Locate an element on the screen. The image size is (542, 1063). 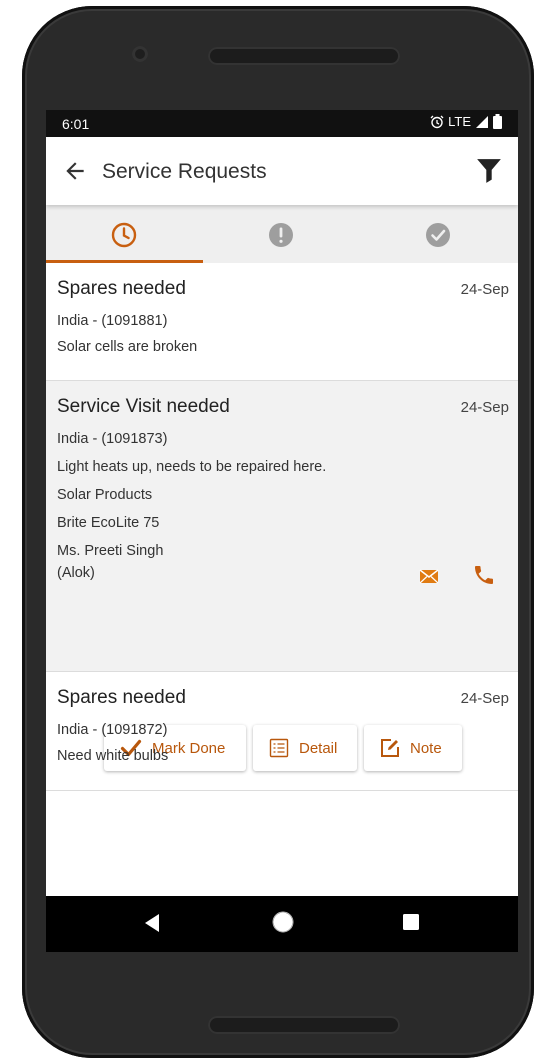
page-title: Service Requests is located at coordinates (184, 171).